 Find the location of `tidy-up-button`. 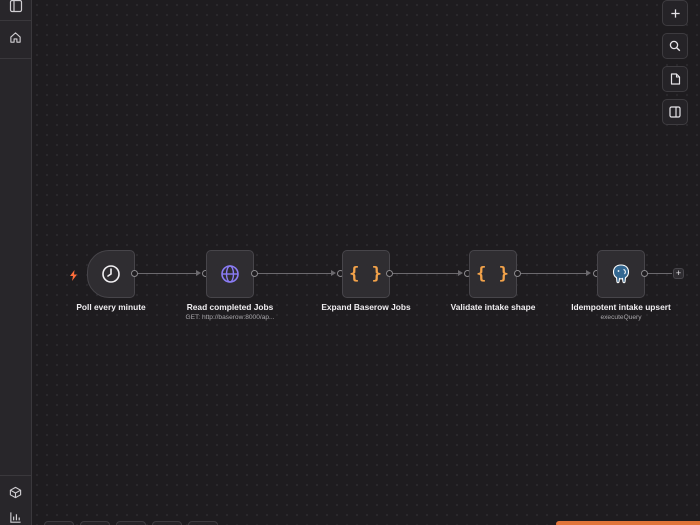

tidy-up-button is located at coordinates (203, 523).